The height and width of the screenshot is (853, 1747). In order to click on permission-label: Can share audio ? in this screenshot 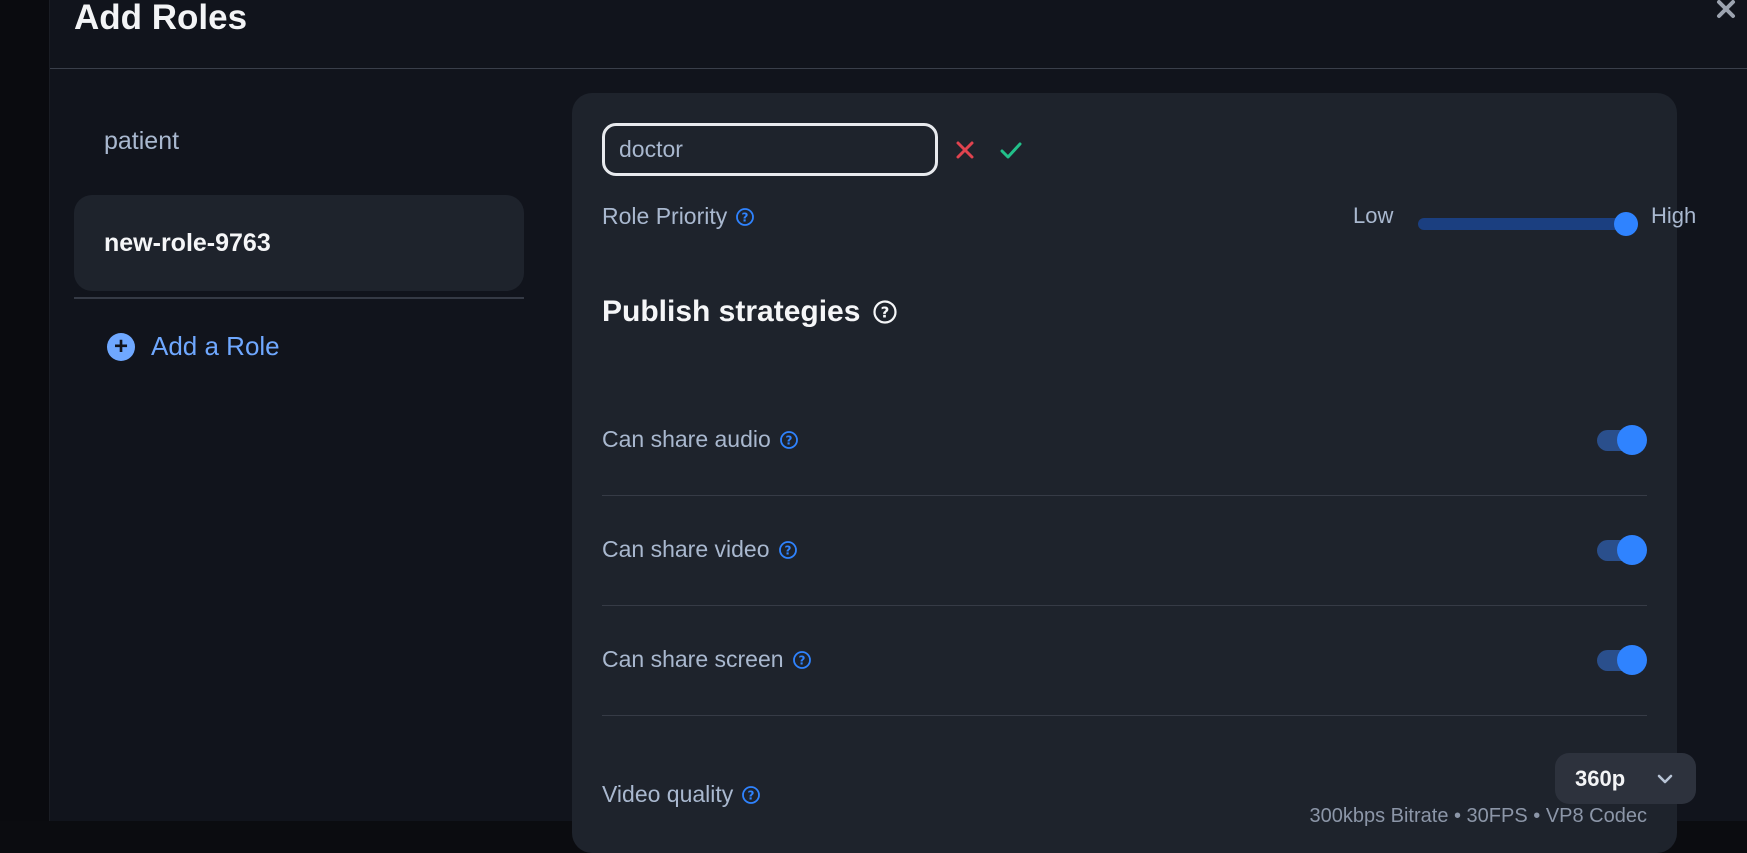, I will do `click(700, 439)`.